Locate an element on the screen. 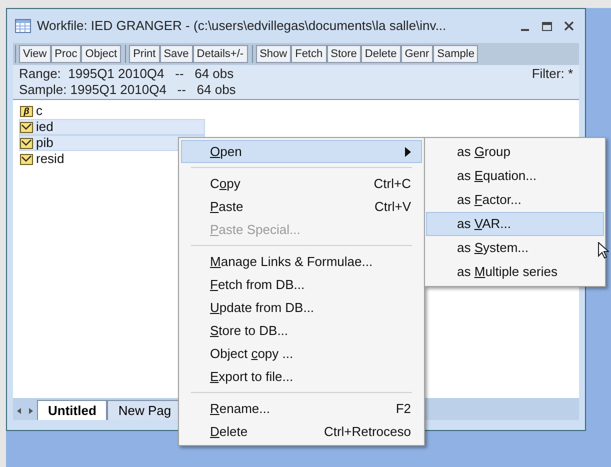  page-tab: Untitled is located at coordinates (72, 410).